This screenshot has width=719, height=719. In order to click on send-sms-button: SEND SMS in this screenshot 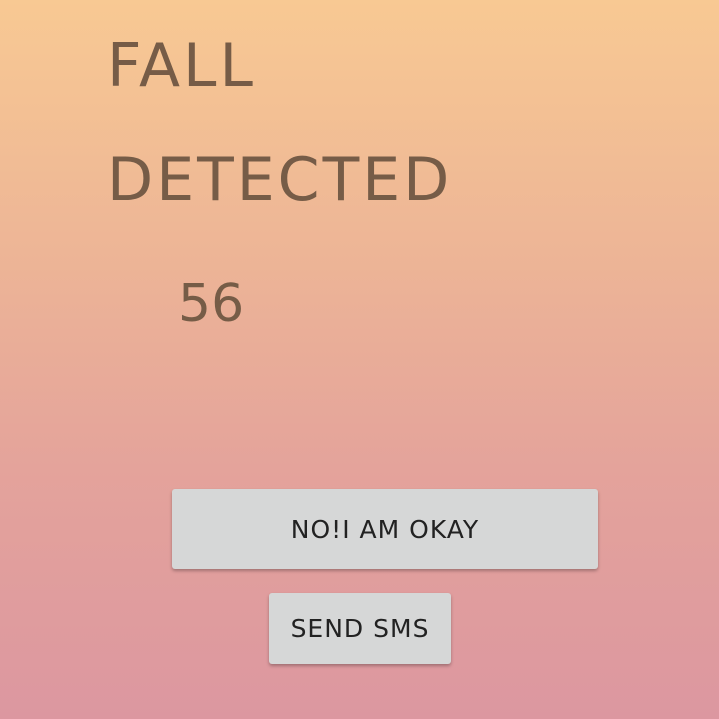, I will do `click(360, 628)`.